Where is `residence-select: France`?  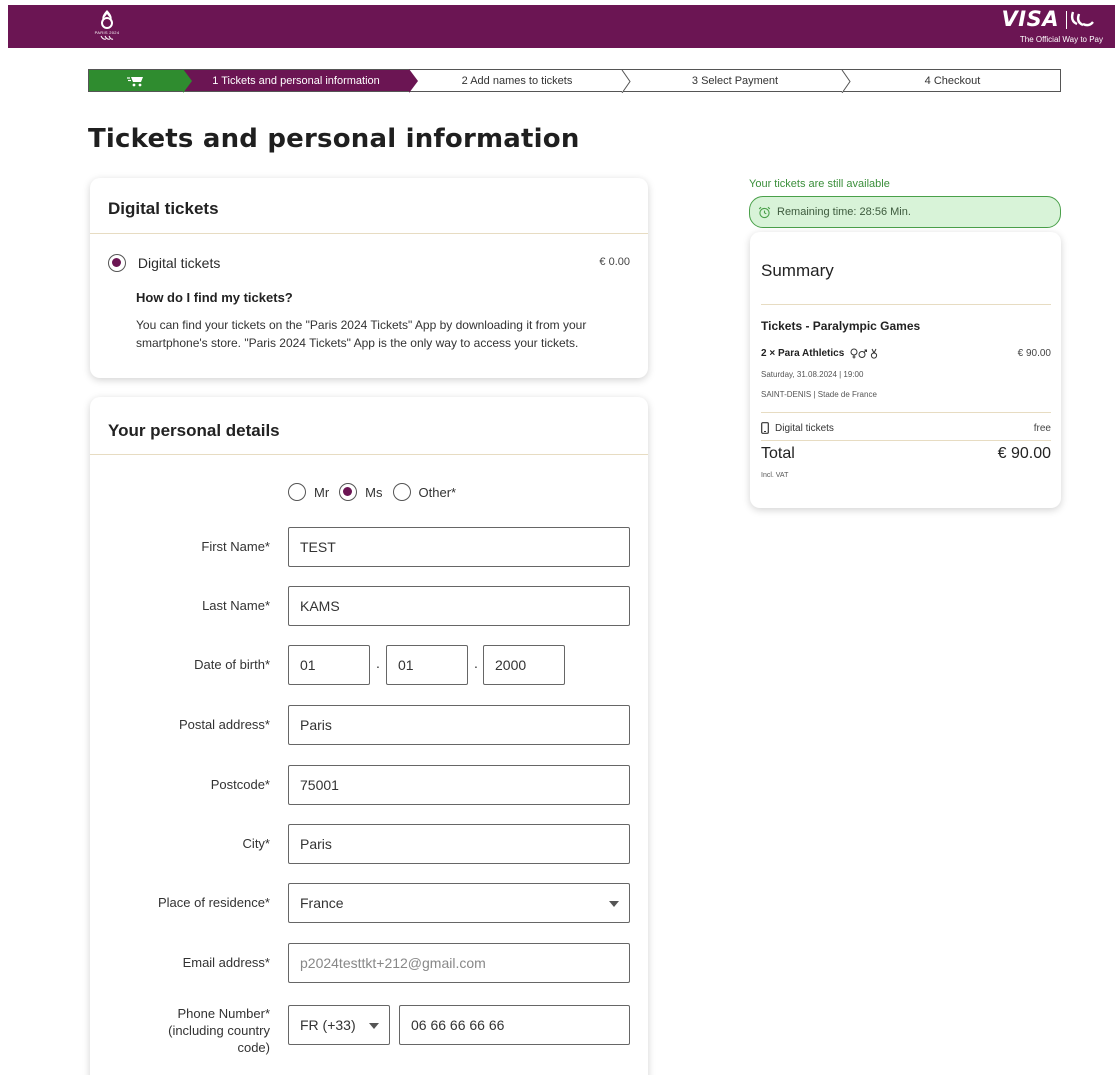
residence-select: France is located at coordinates (459, 903).